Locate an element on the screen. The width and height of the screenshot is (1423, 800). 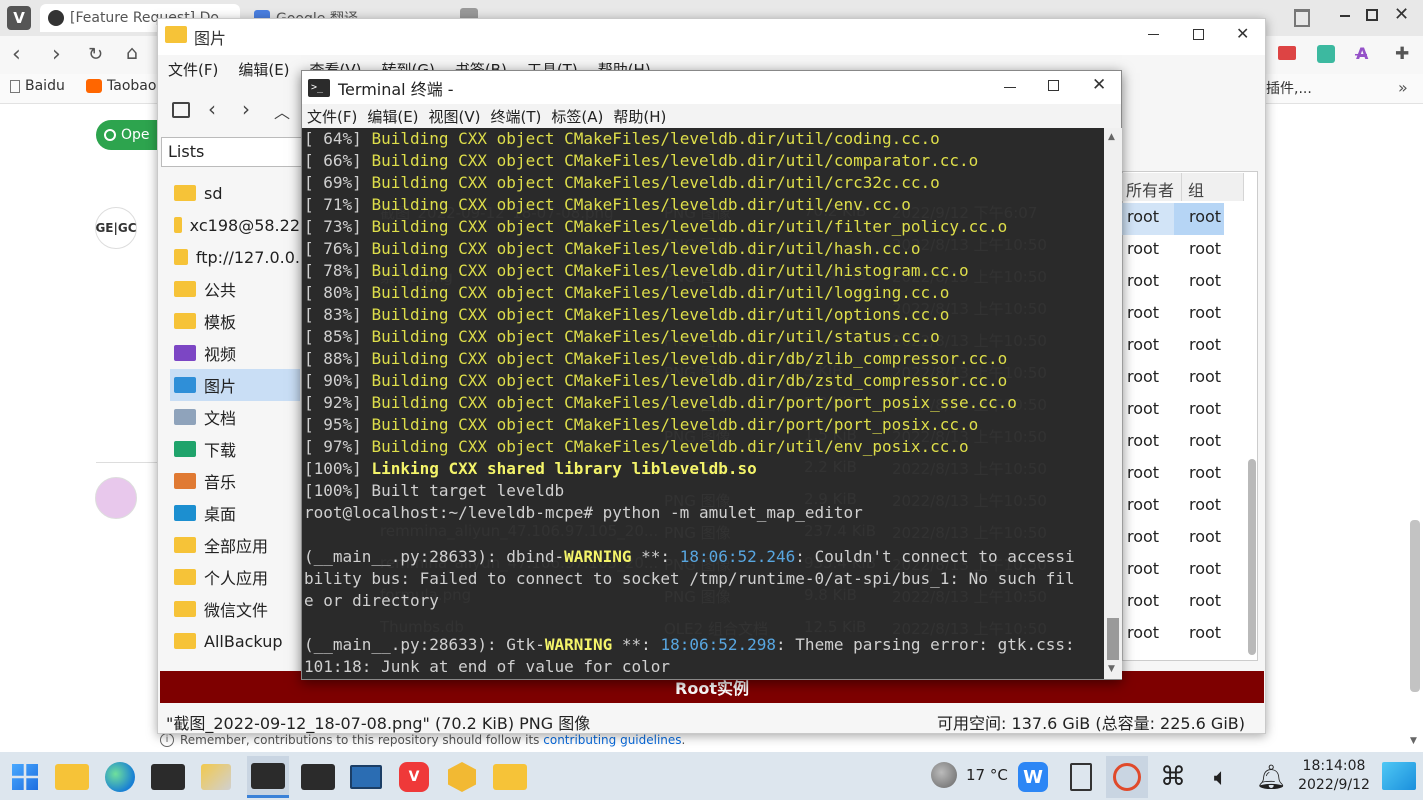
up-icon: ︿ is located at coordinates (282, 111).